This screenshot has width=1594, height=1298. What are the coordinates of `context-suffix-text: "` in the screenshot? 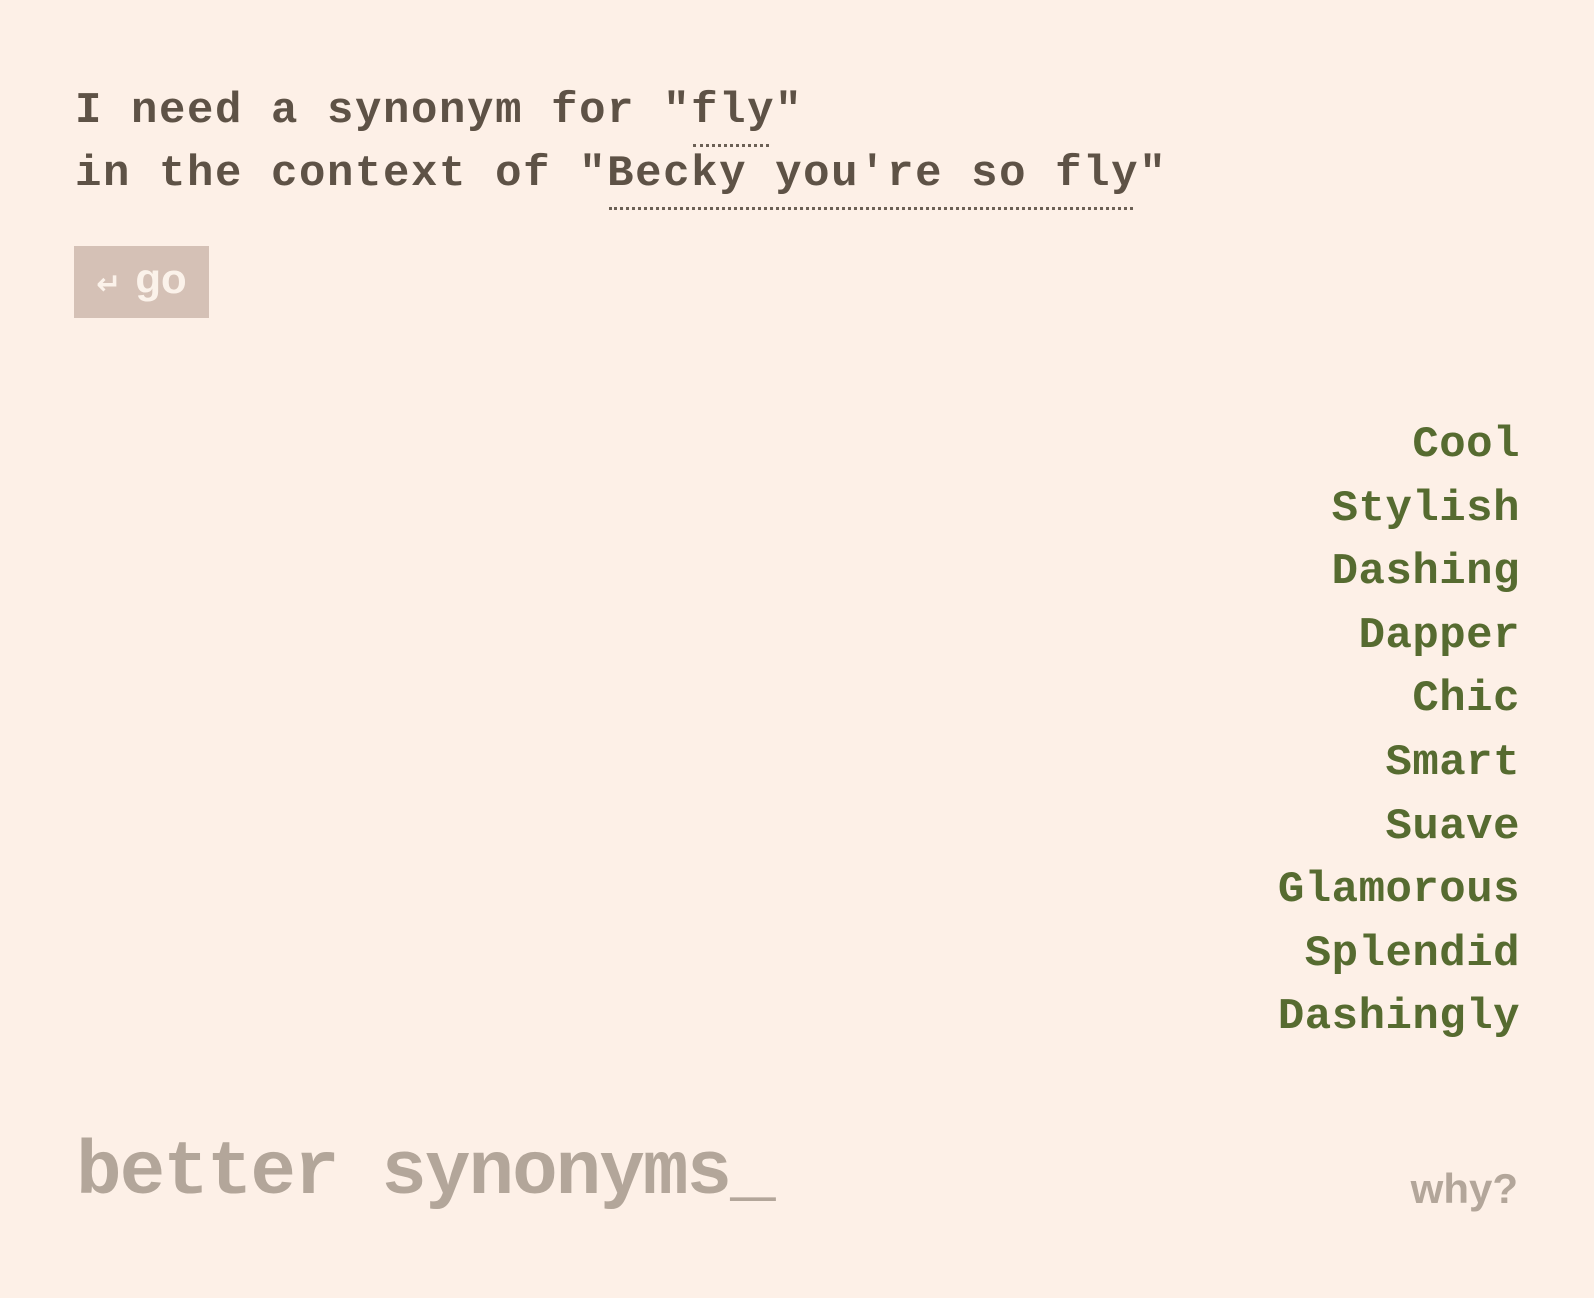 It's located at (1153, 174).